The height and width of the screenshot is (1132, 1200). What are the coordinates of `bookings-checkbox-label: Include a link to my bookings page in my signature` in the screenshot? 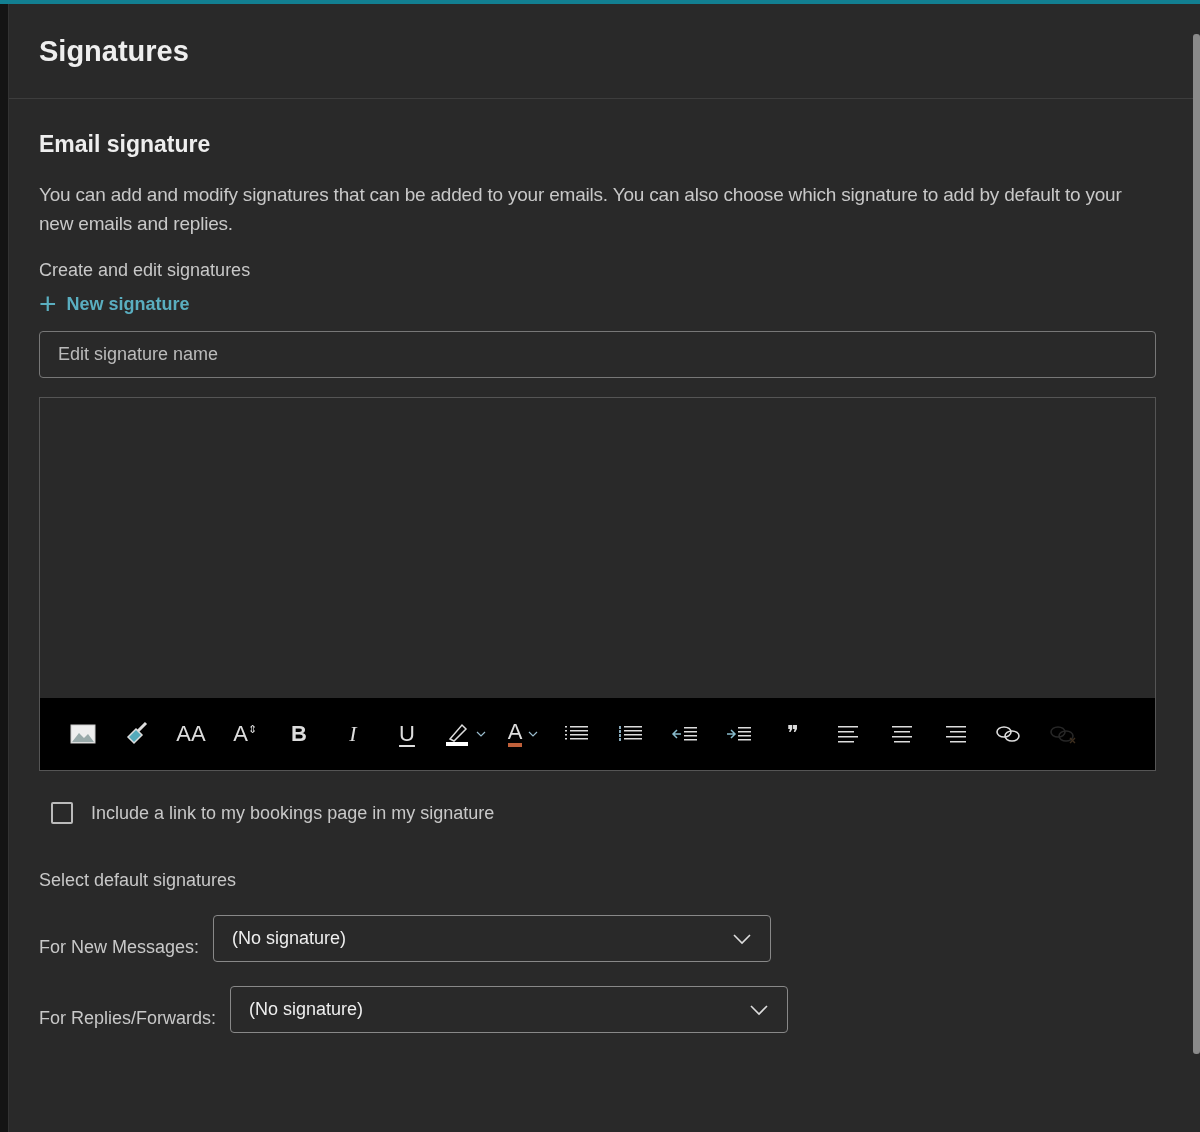 It's located at (293, 813).